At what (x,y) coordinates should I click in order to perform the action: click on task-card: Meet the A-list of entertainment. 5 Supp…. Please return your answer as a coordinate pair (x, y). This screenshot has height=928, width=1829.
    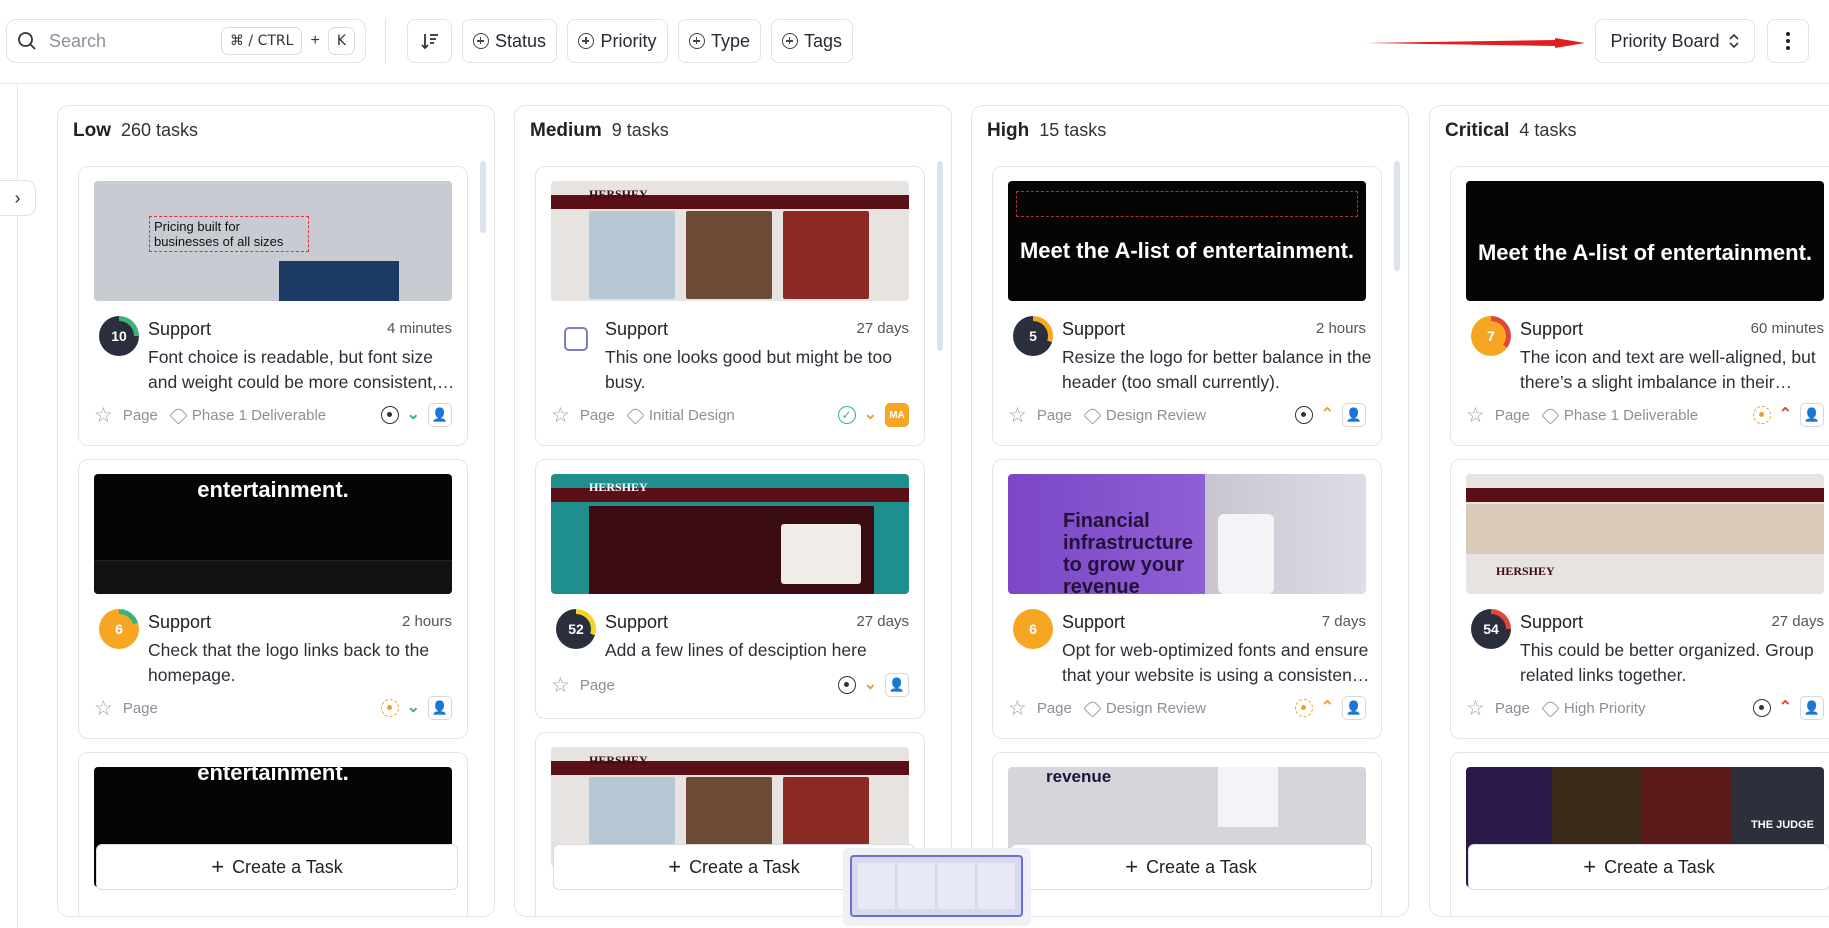
    Looking at the image, I should click on (1187, 306).